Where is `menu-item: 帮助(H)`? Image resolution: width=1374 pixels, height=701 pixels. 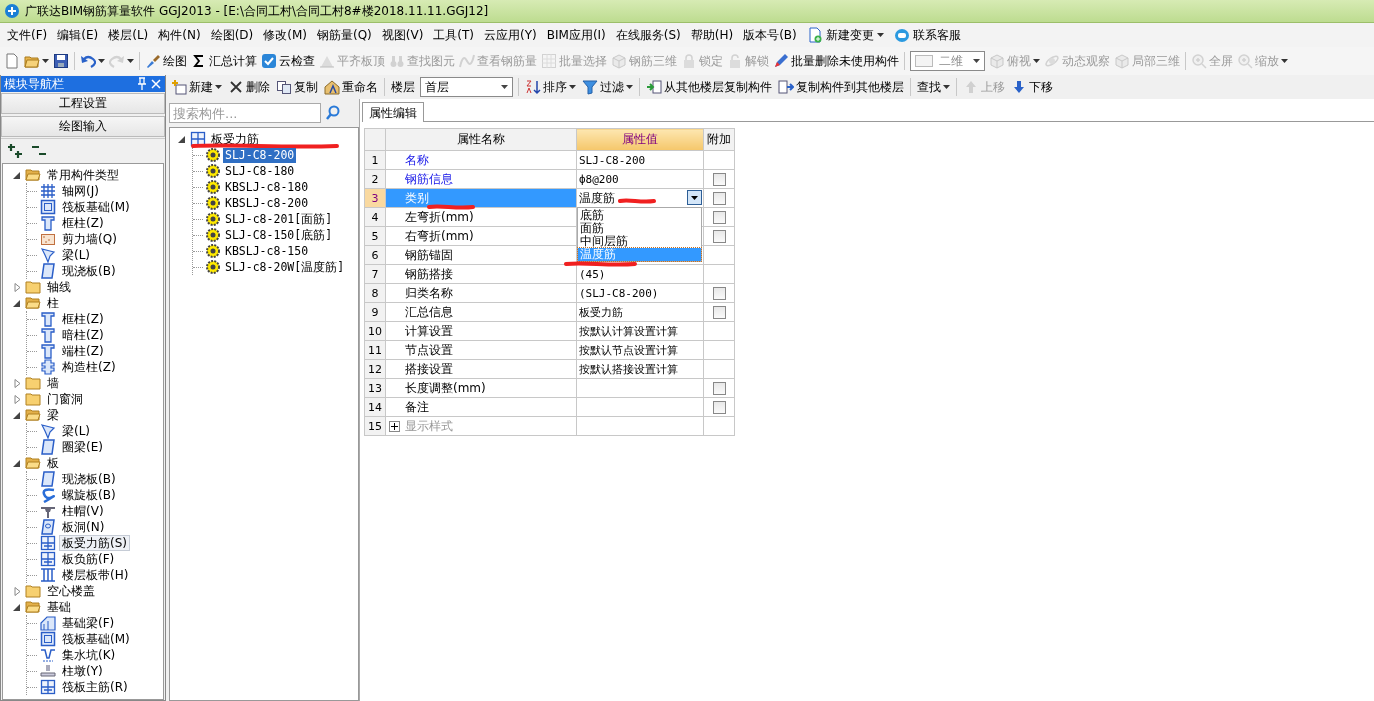
menu-item: 帮助(H) is located at coordinates (712, 35).